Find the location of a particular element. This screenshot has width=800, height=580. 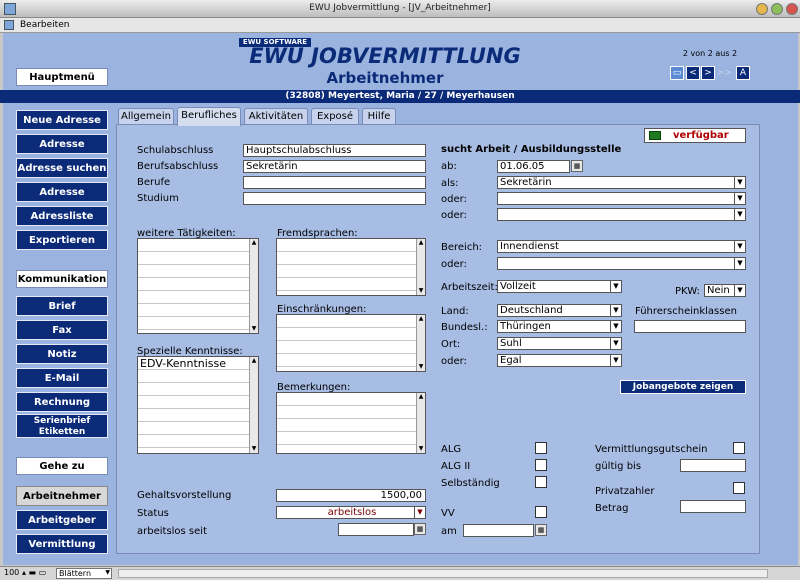

land-label: Land: is located at coordinates (455, 311).